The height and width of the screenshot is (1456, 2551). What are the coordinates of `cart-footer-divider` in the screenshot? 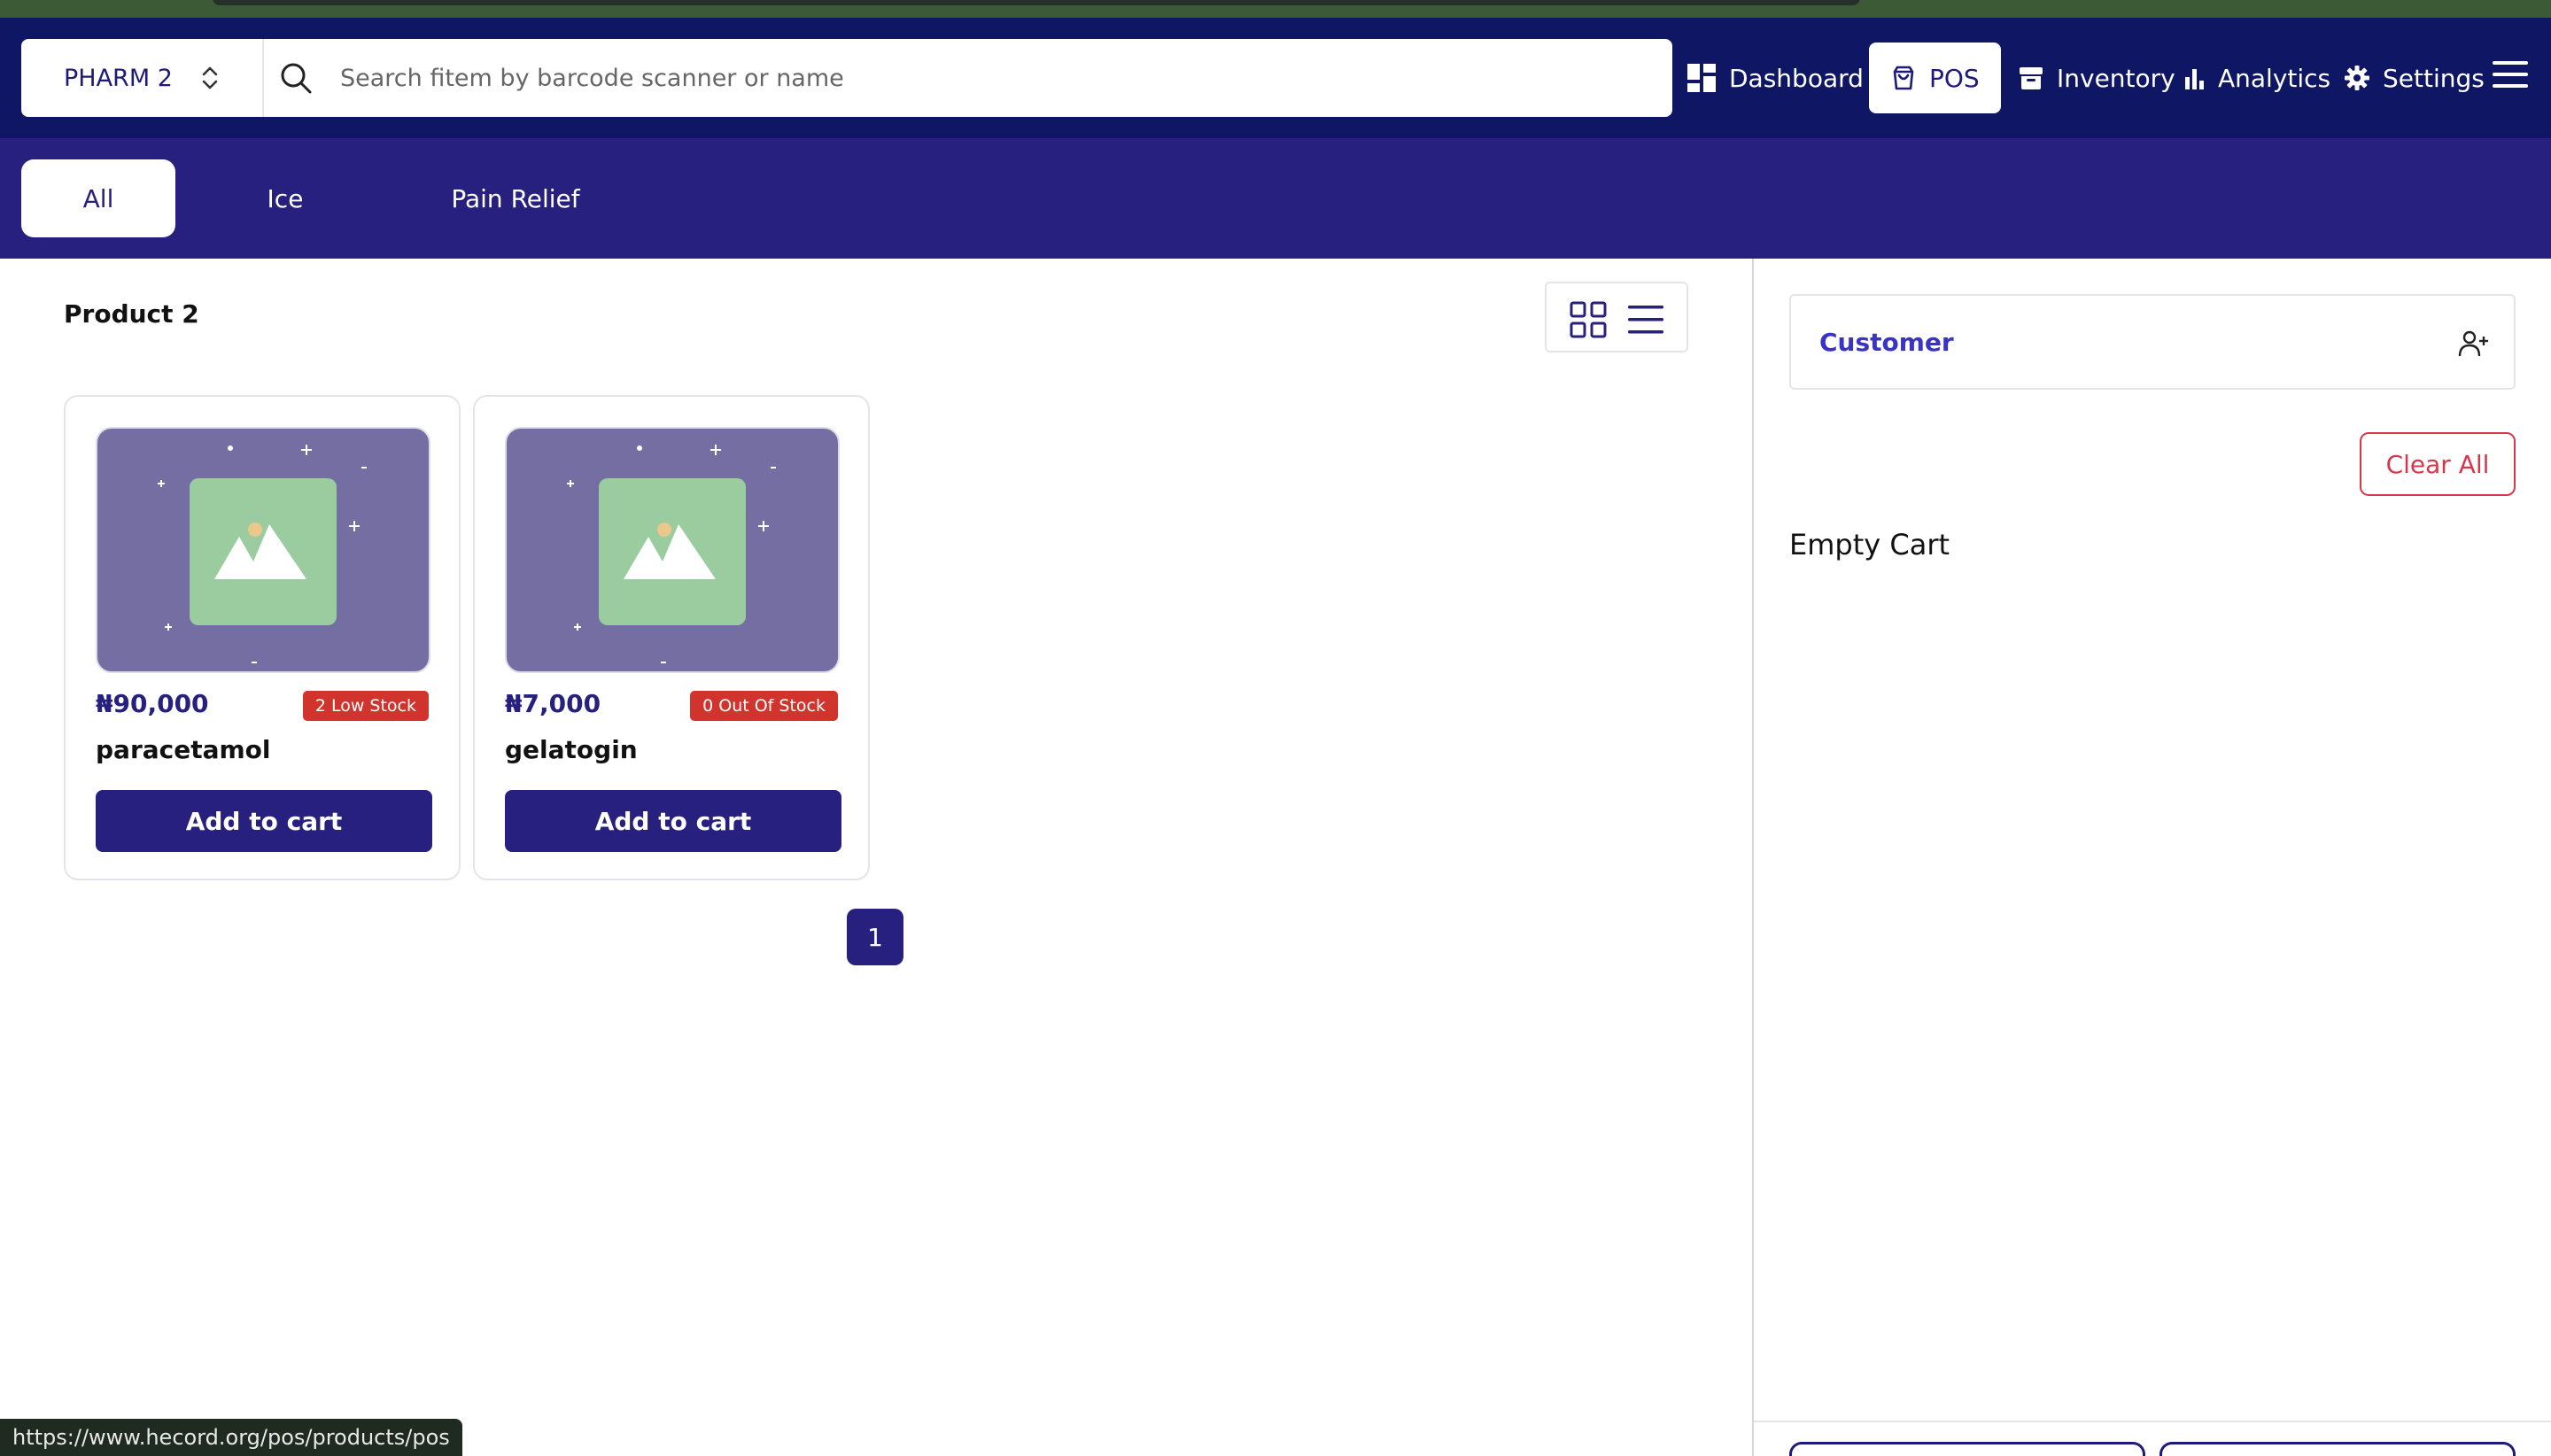 It's located at (2153, 1421).